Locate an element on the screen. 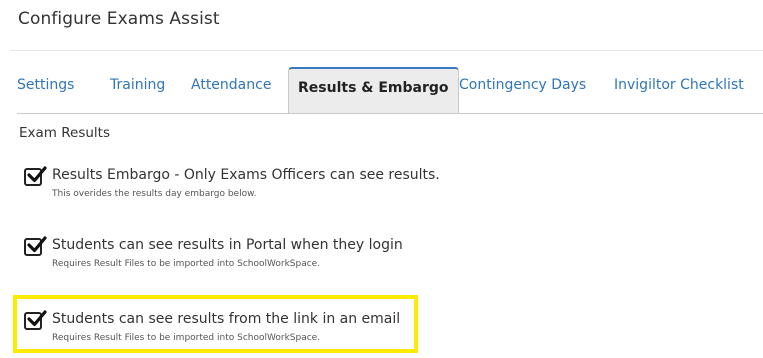 This screenshot has height=358, width=763. tab-settings: Settings is located at coordinates (45, 85).